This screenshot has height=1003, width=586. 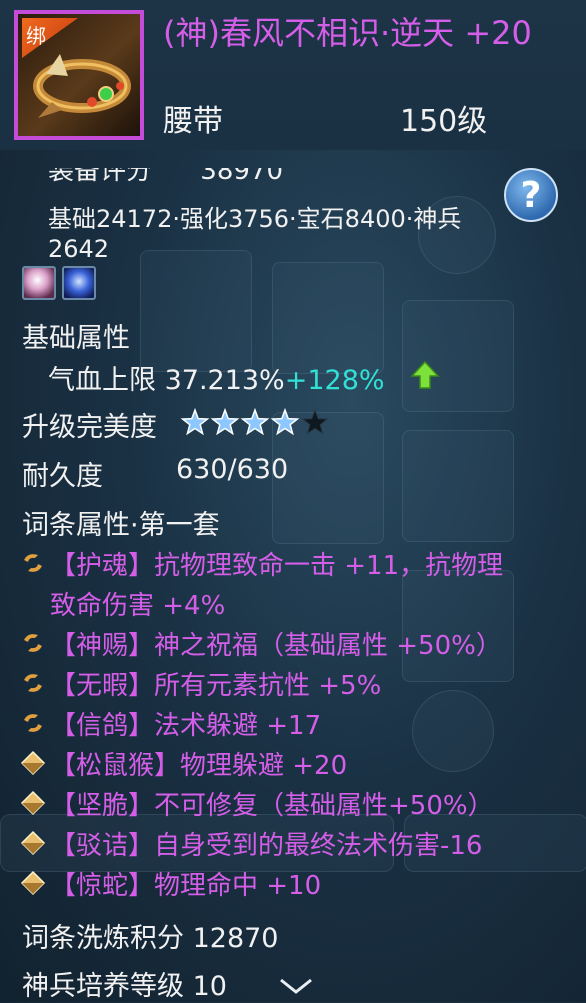 What do you see at coordinates (100, 171) in the screenshot?
I see `score-label: 装备评分` at bounding box center [100, 171].